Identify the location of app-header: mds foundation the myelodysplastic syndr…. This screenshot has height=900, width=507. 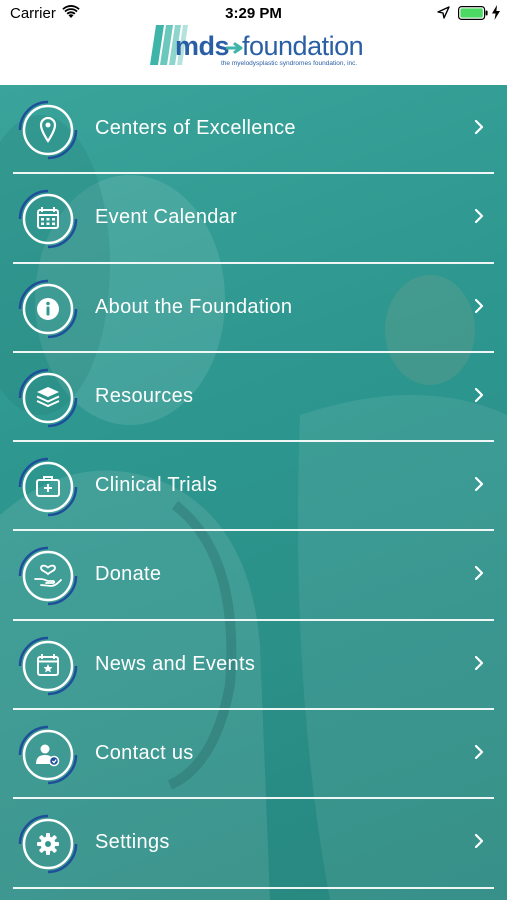
(253, 55).